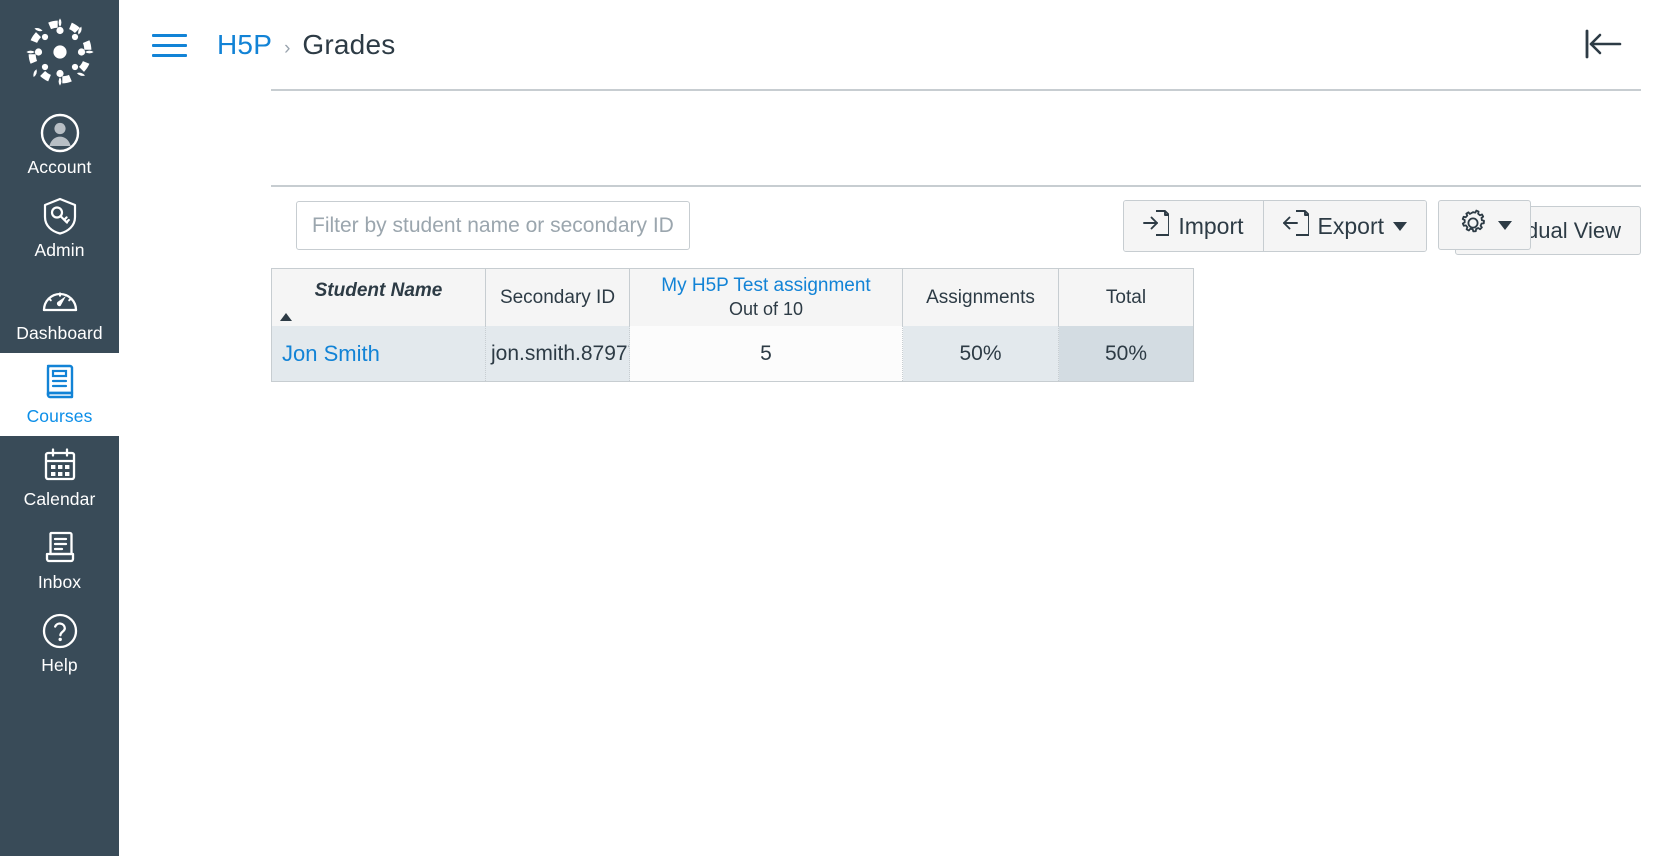 The width and height of the screenshot is (1653, 856). Describe the element at coordinates (244, 45) in the screenshot. I see `breadcrumb-course-link: H5P` at that location.